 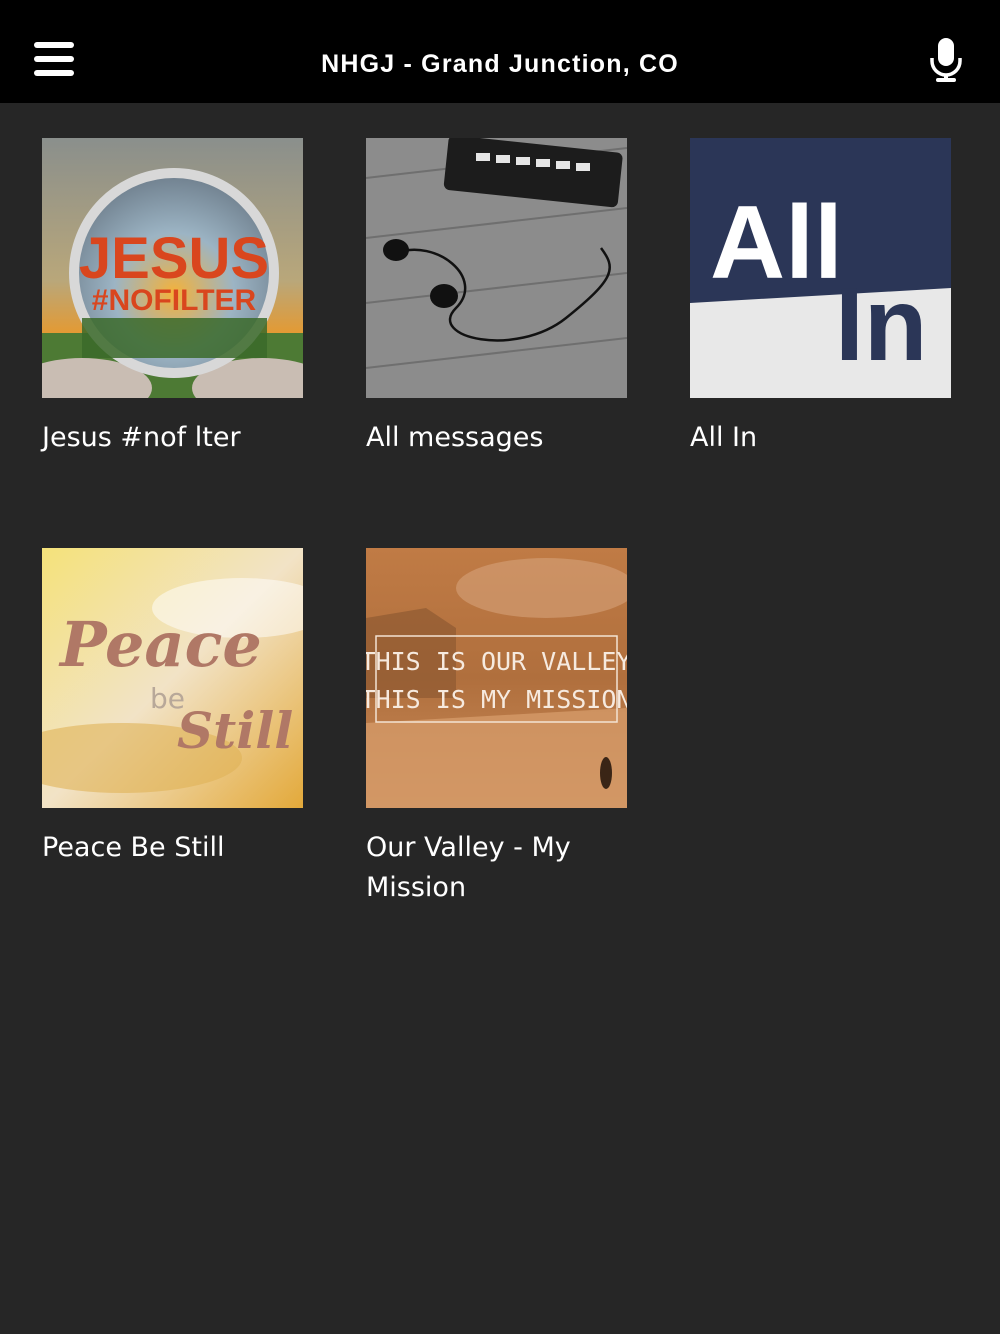 What do you see at coordinates (776, 243) in the screenshot?
I see `art-text-line1: All` at bounding box center [776, 243].